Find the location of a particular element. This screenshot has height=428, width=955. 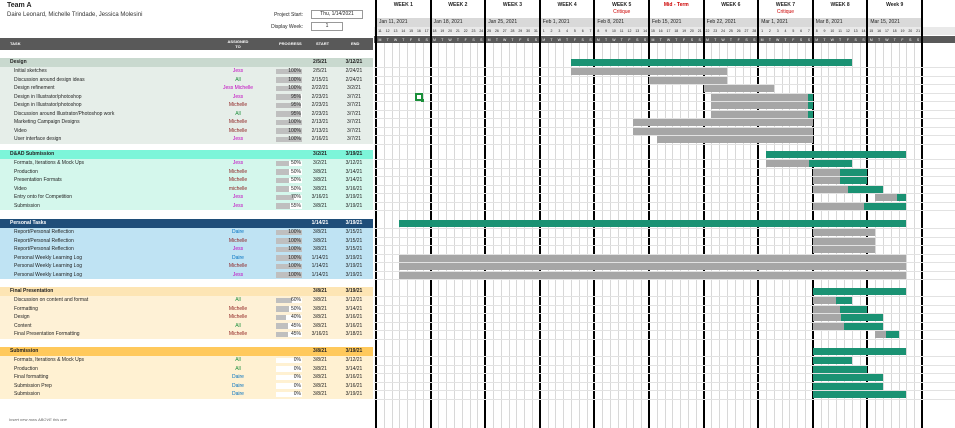

day-letter: T is located at coordinates (879, 40).